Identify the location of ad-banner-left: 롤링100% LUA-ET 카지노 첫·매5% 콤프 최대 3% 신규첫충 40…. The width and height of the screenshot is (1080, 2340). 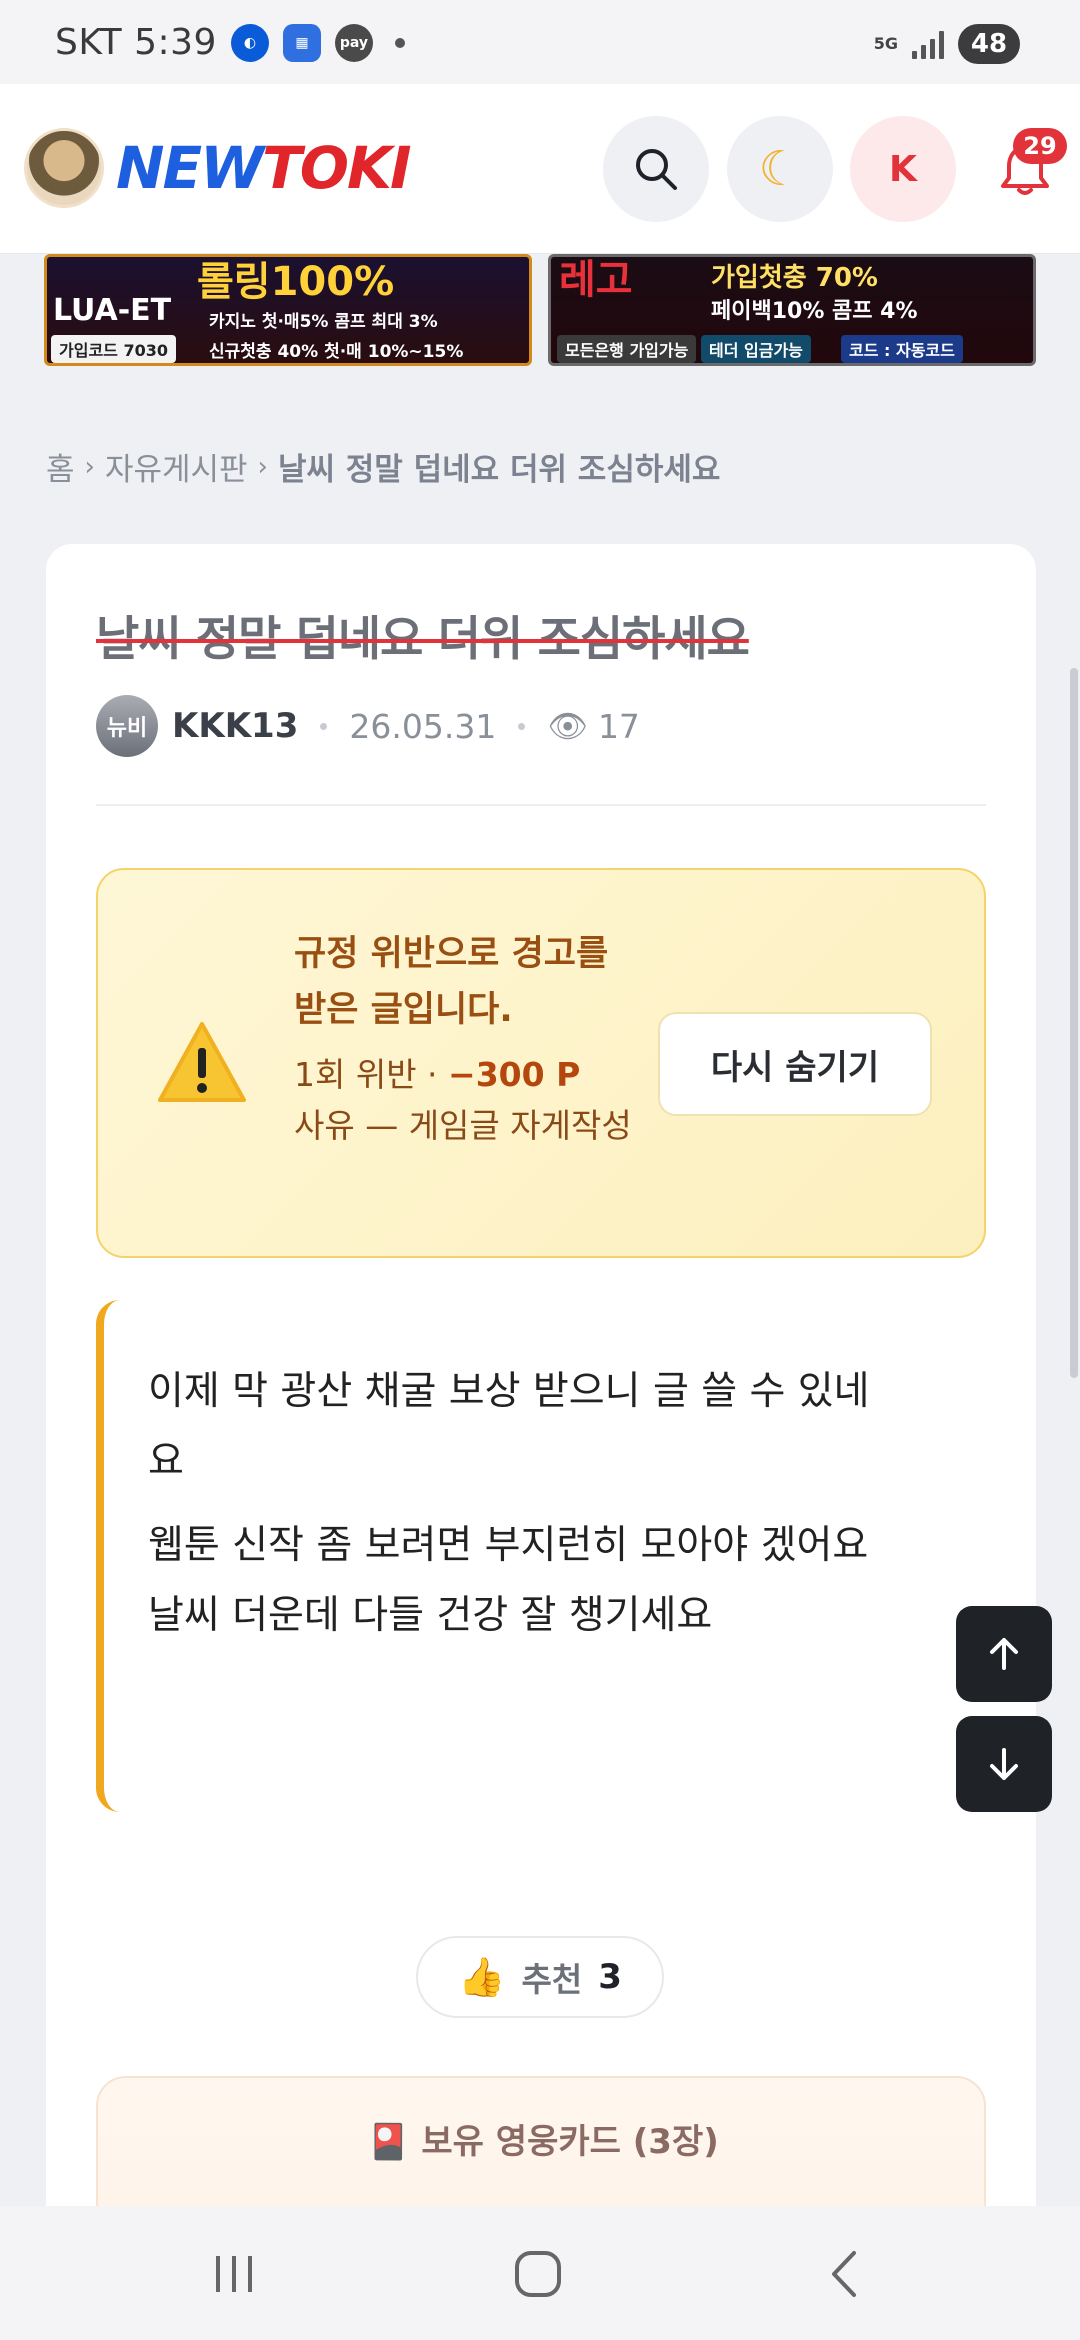
(288, 310).